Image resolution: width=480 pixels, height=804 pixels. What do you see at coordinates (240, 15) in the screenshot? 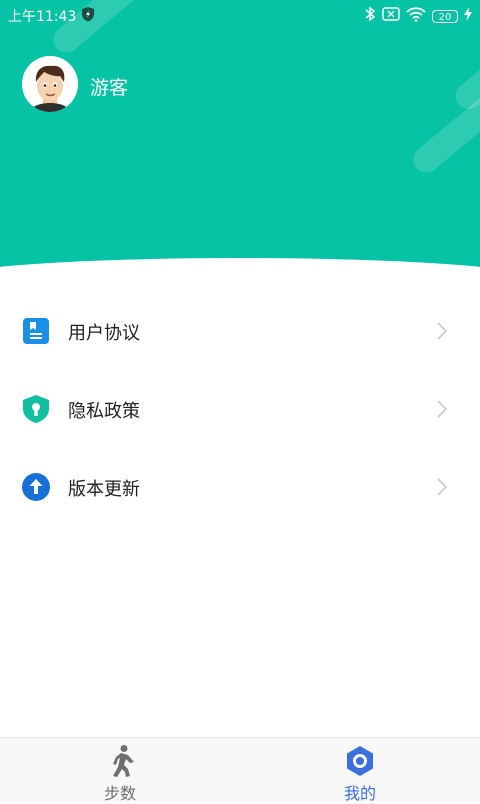
I see `status-bar: 上午11:43 20` at bounding box center [240, 15].